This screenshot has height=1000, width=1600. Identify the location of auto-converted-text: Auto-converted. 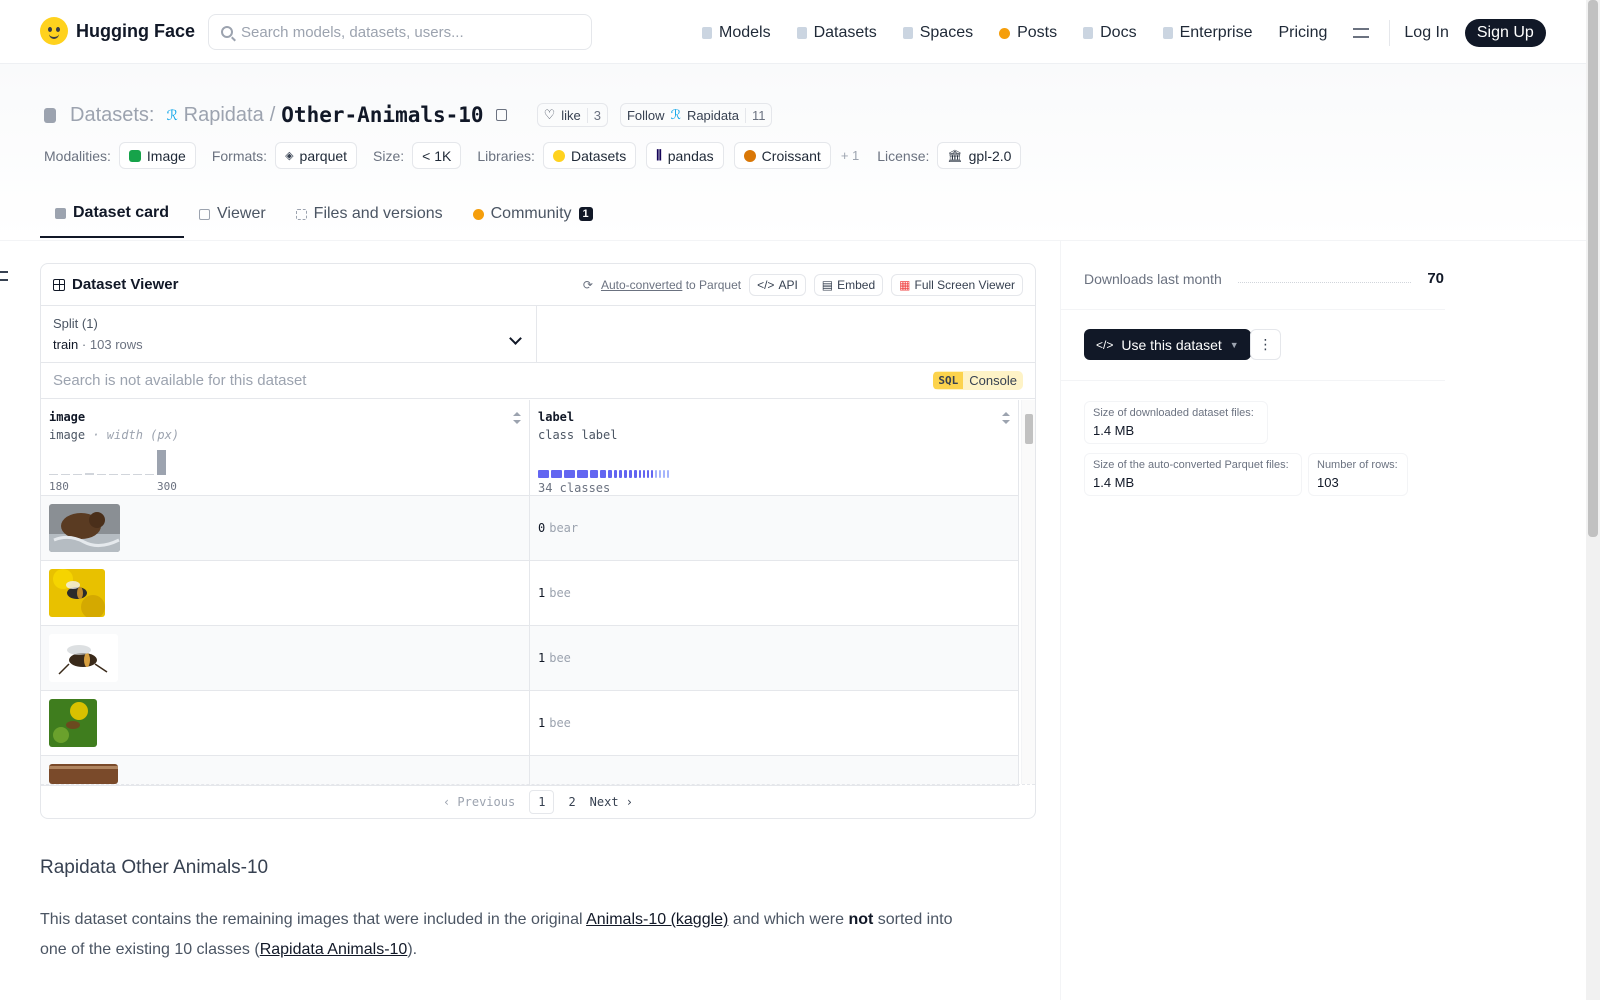
(641, 285).